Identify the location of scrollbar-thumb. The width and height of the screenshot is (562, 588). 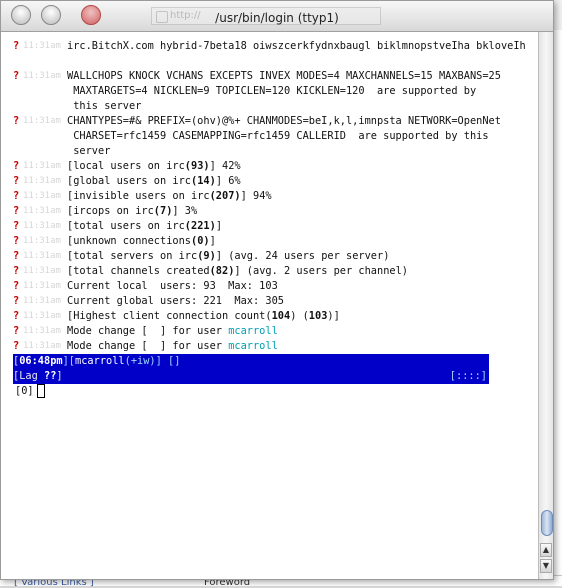
(547, 523).